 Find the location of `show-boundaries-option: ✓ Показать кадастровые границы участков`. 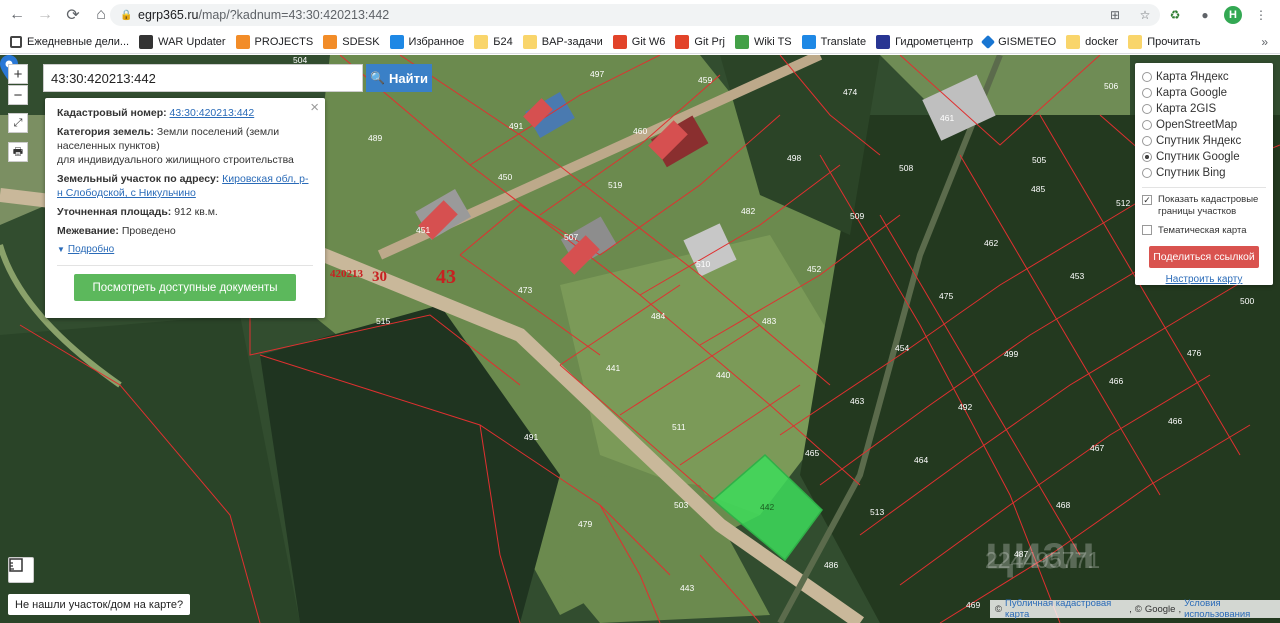

show-boundaries-option: ✓ Показать кадастровые границы участков is located at coordinates (1204, 206).